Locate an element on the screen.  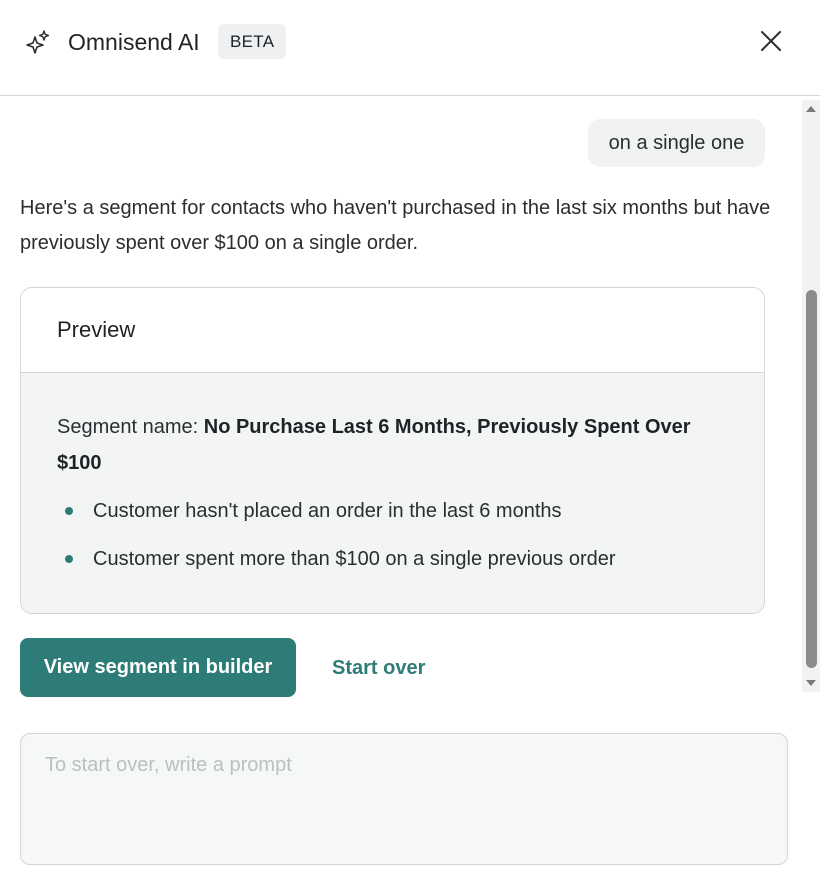
preview-title: Preview is located at coordinates (96, 329).